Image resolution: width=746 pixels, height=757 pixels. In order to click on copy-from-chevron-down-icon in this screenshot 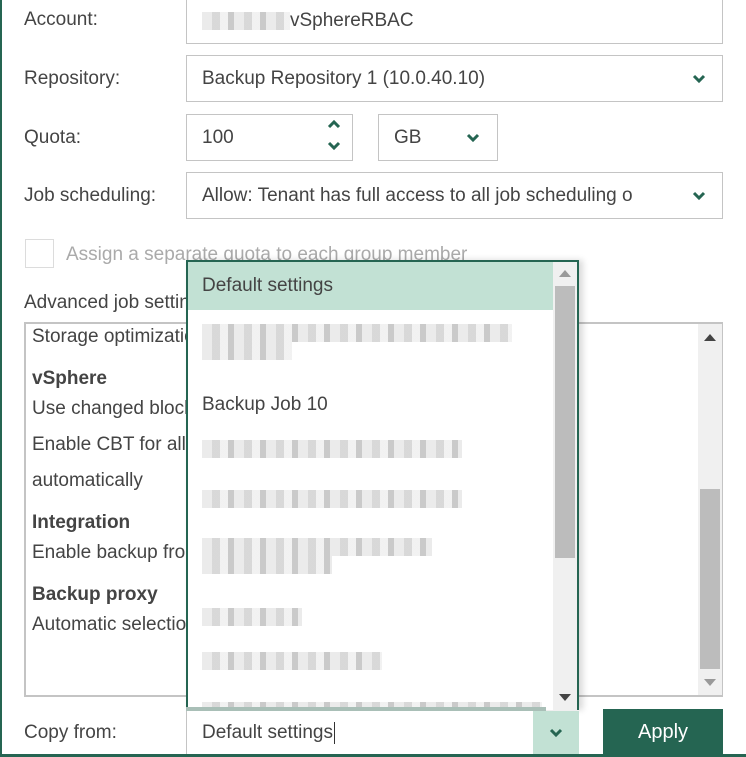, I will do `click(556, 733)`.